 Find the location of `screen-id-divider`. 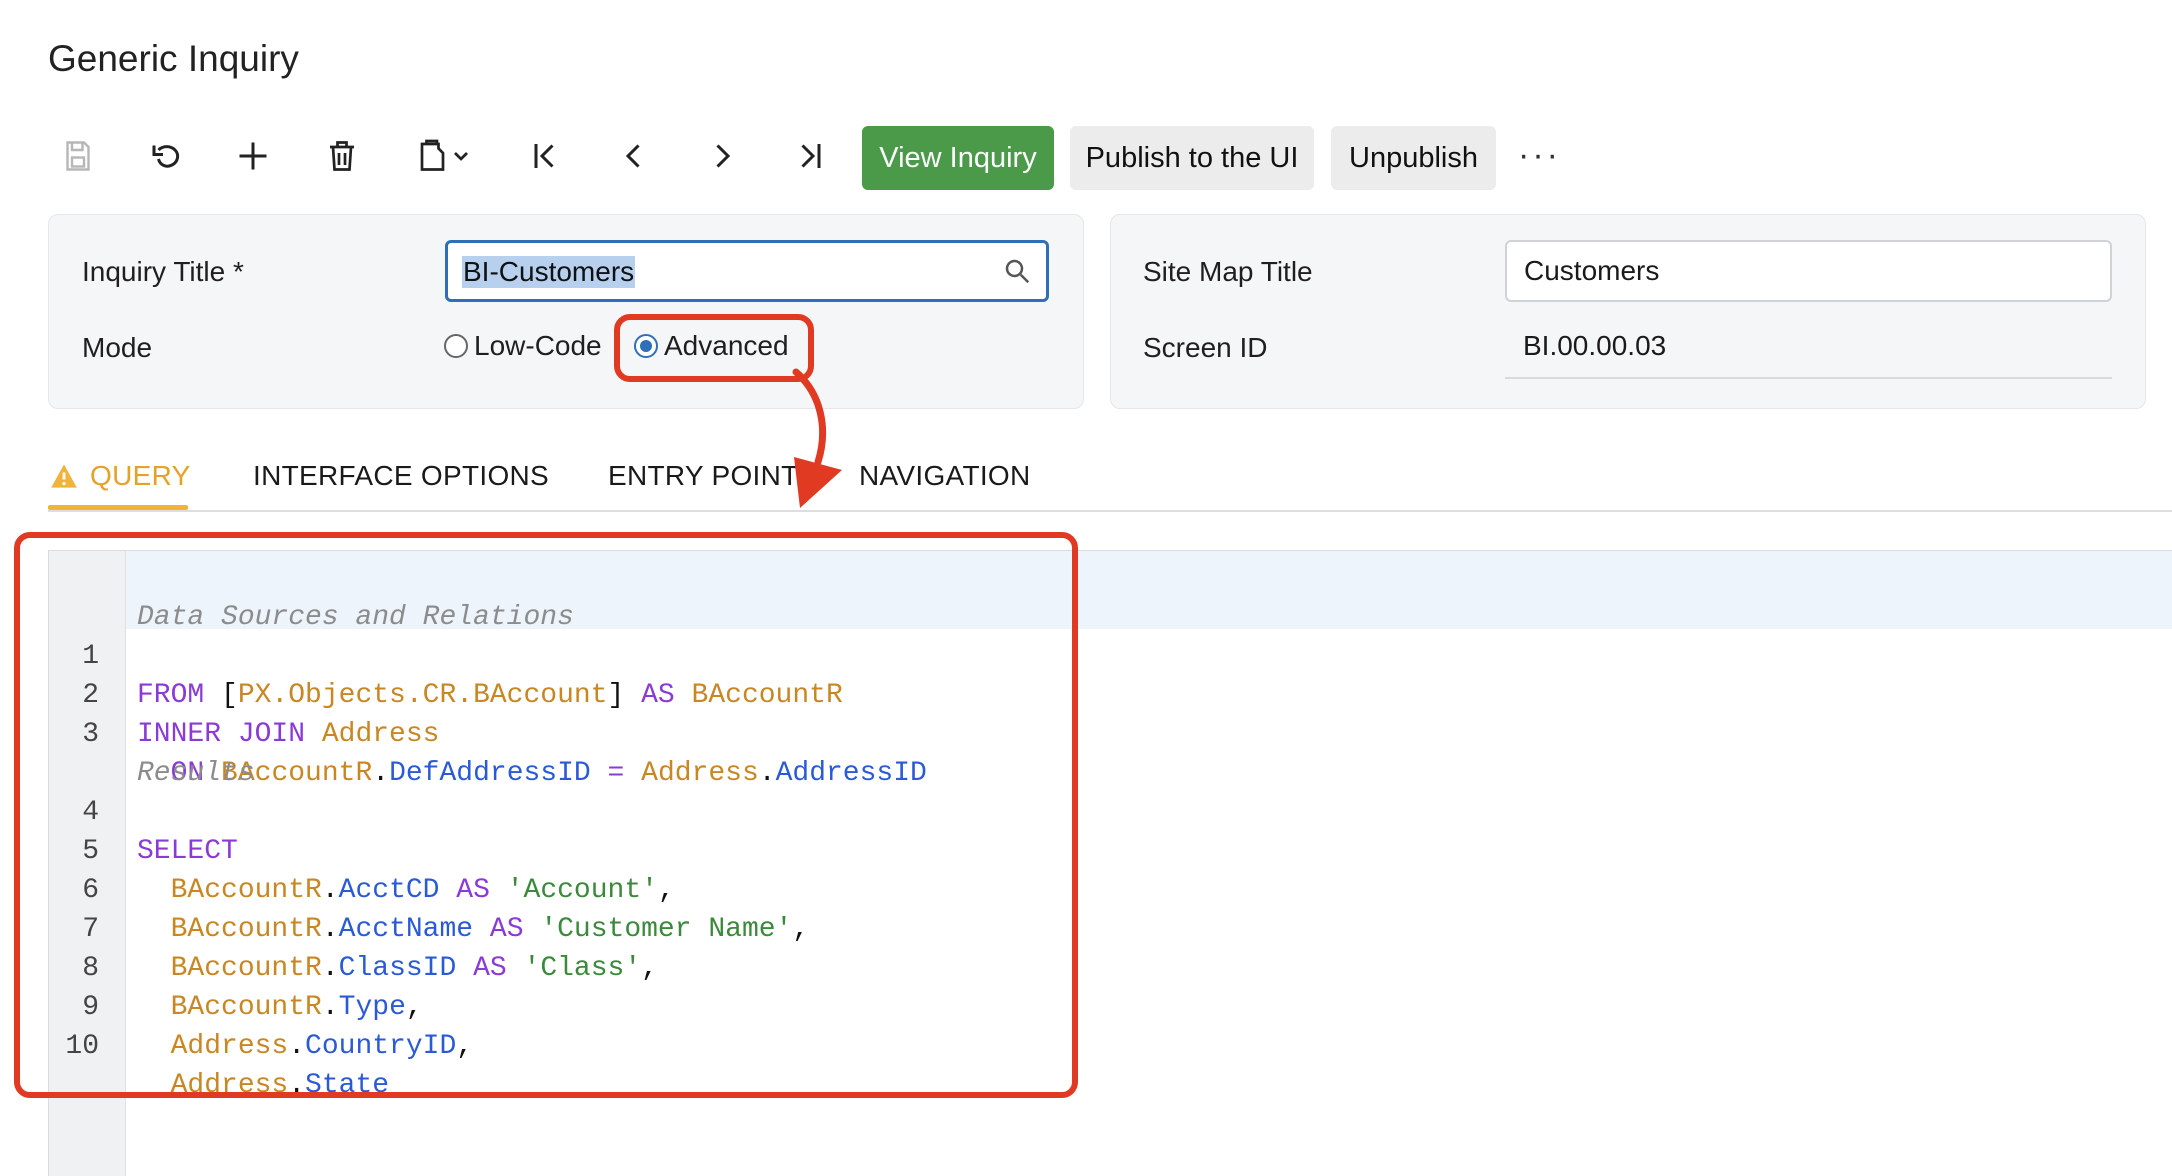

screen-id-divider is located at coordinates (1808, 378).